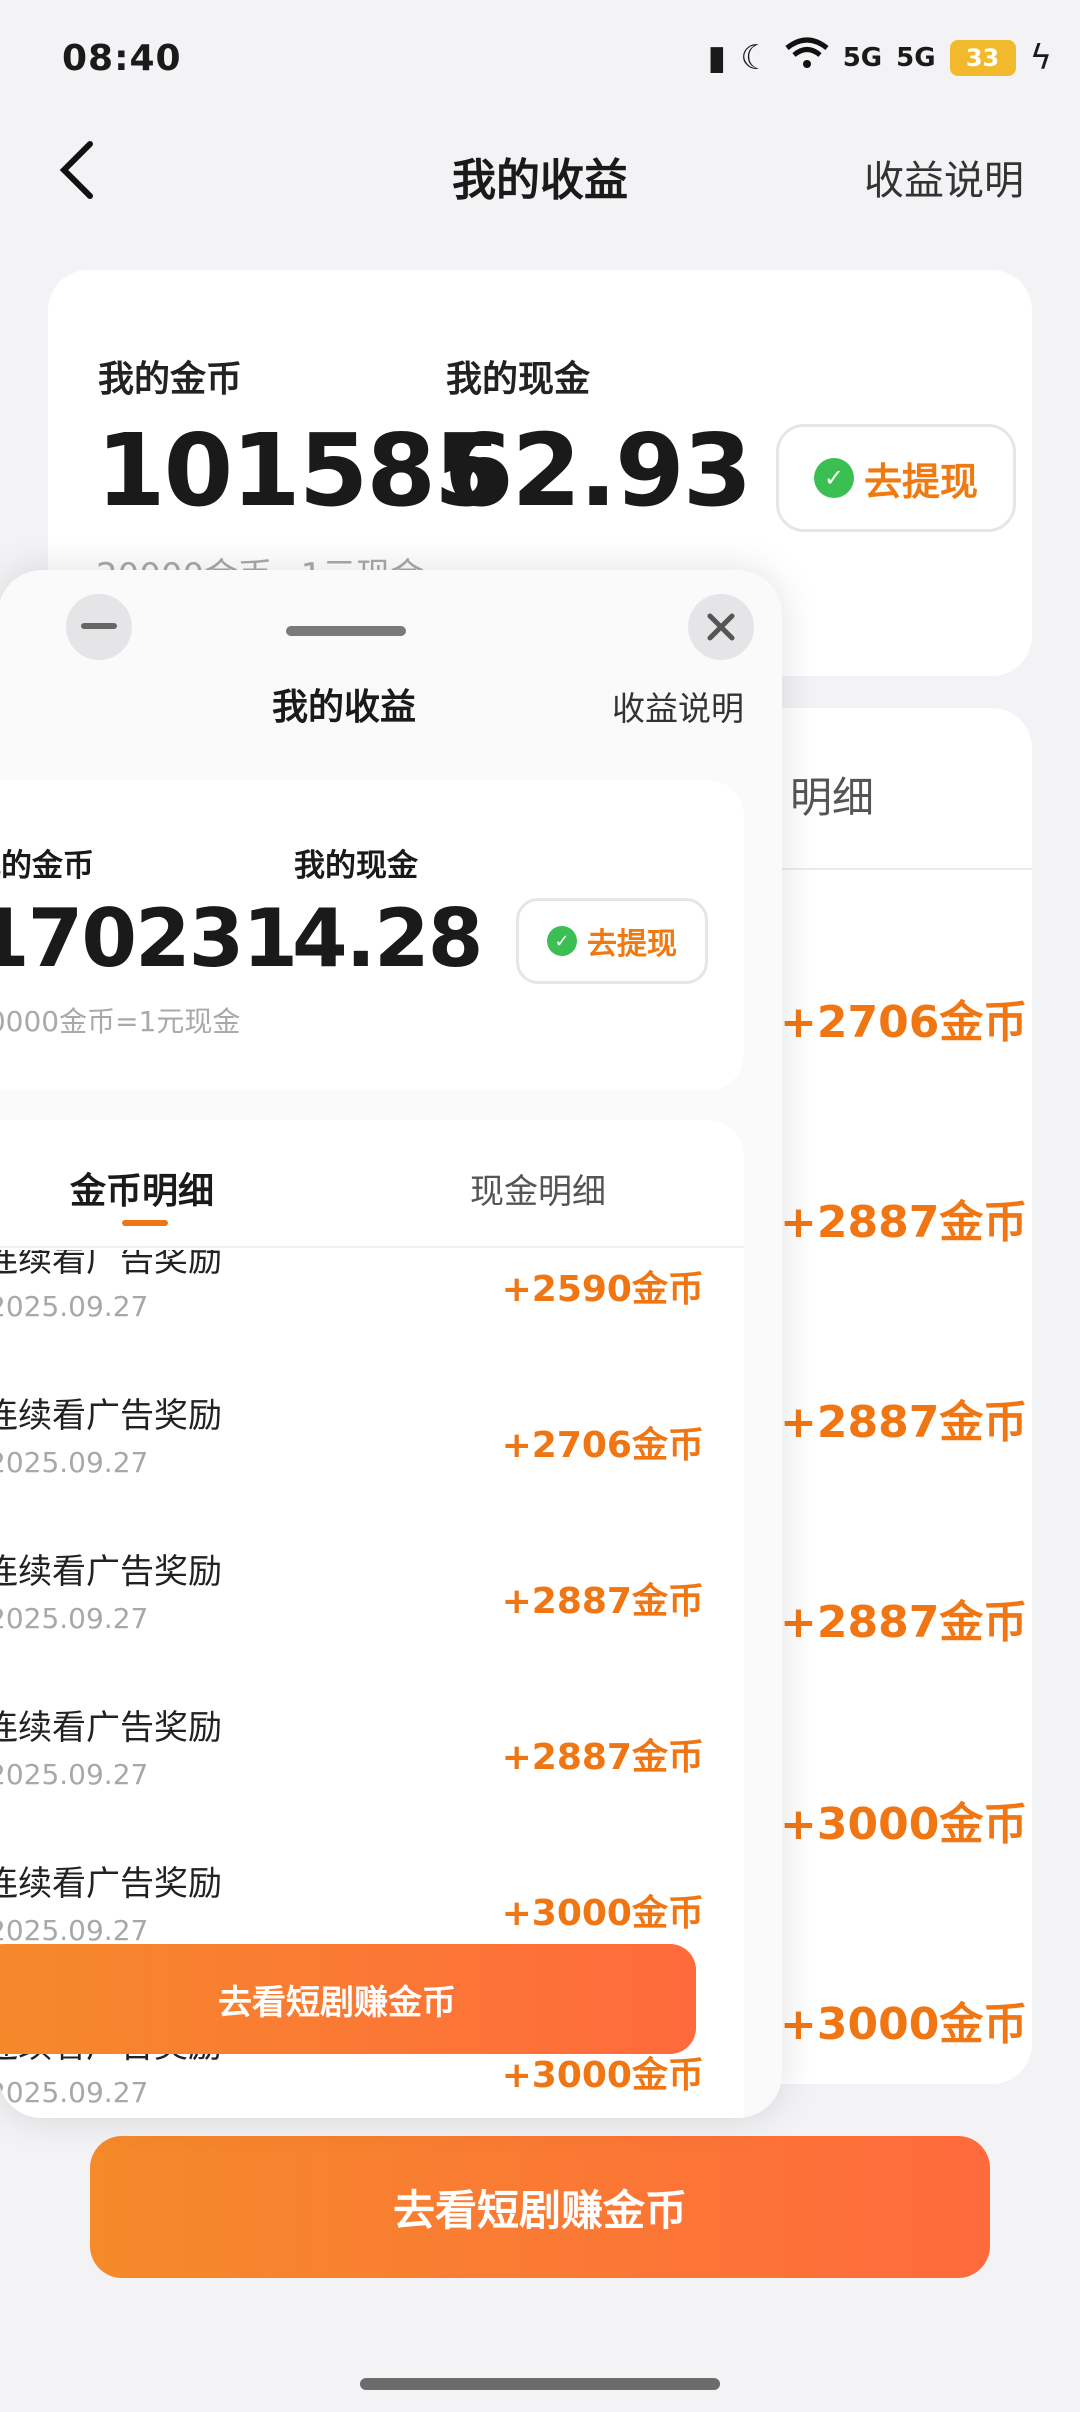  Describe the element at coordinates (807, 57) in the screenshot. I see `wifi-icon` at that location.